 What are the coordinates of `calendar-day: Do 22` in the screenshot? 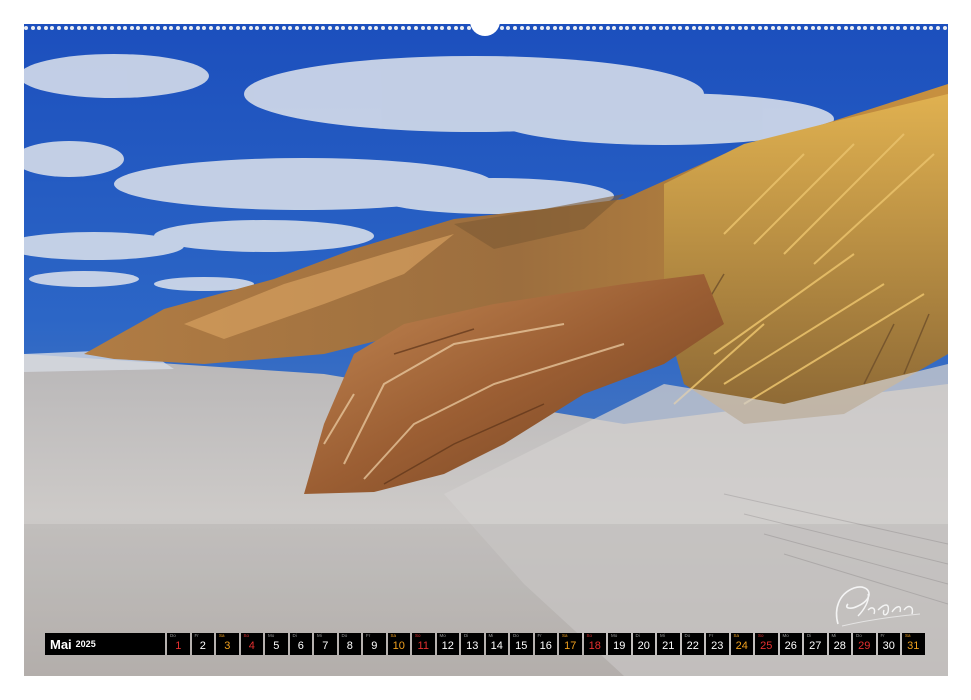 It's located at (692, 644).